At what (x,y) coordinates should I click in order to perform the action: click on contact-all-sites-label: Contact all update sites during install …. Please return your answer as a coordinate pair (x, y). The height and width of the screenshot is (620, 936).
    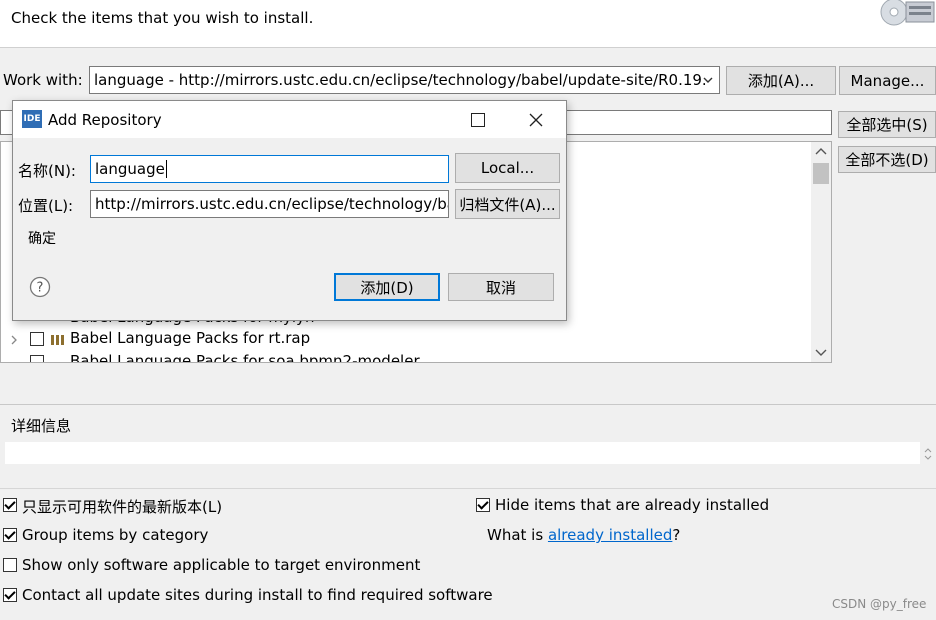
    Looking at the image, I should click on (257, 595).